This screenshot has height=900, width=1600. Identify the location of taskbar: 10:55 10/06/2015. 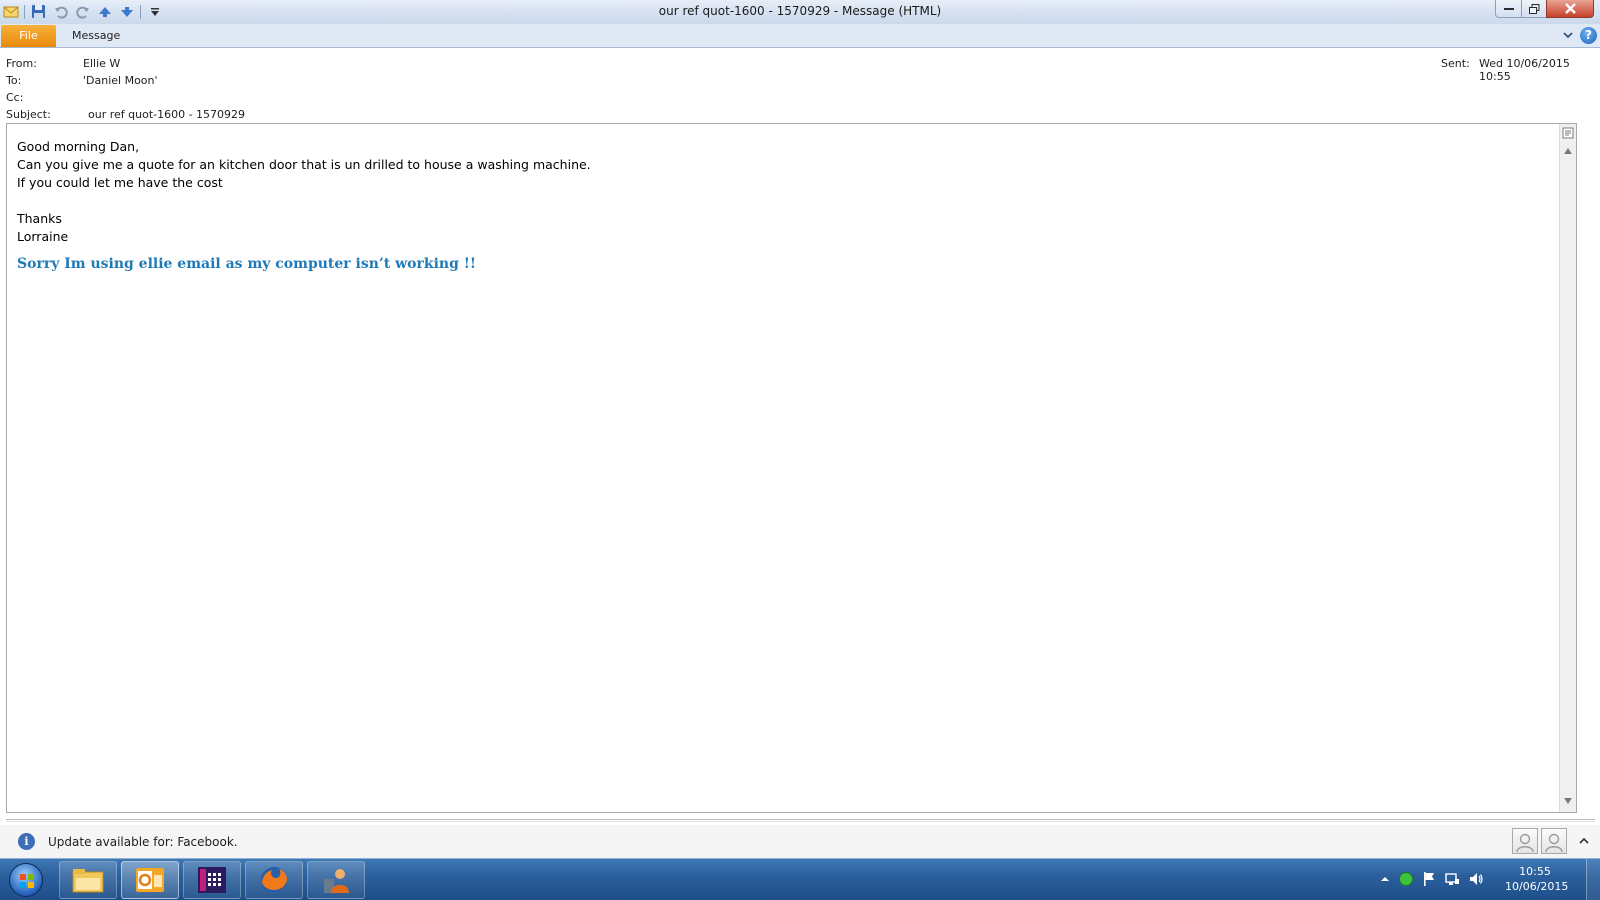
(800, 879).